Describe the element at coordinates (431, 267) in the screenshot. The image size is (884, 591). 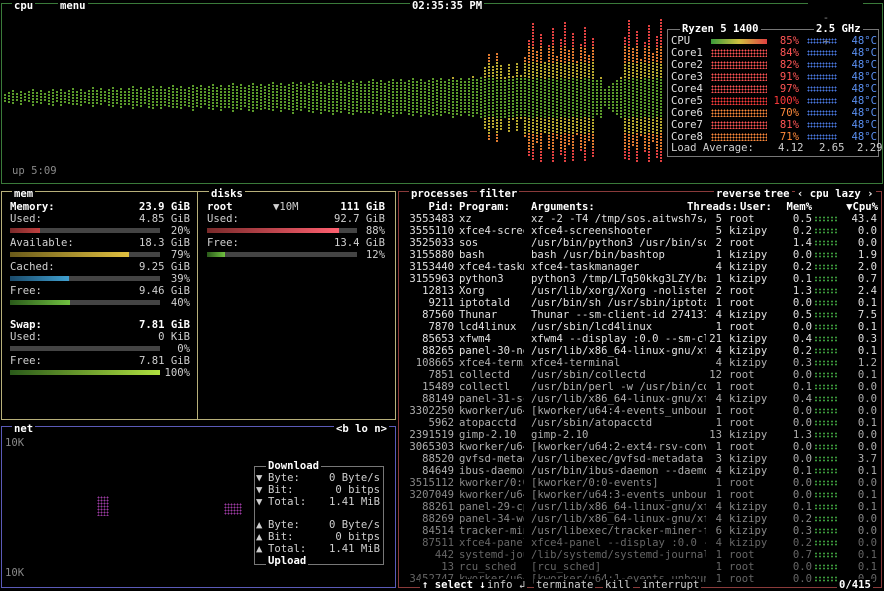
I see `process-pid: 3153440` at that location.